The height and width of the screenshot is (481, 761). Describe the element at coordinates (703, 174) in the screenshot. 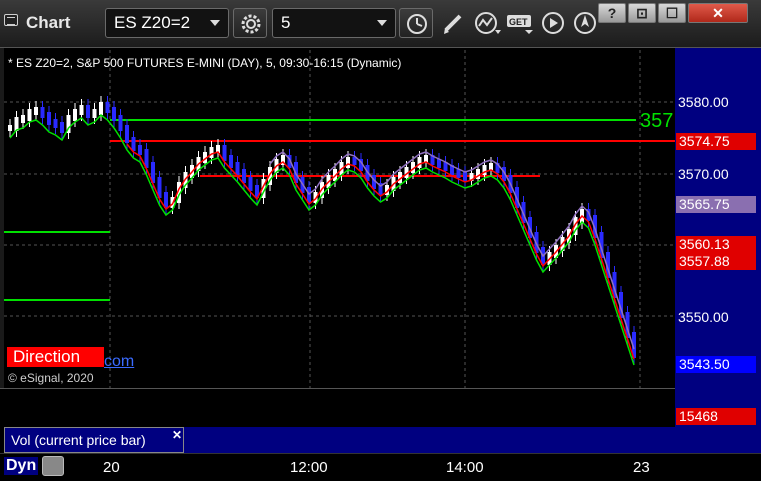

I see `price-axis-label: 3570.00` at that location.